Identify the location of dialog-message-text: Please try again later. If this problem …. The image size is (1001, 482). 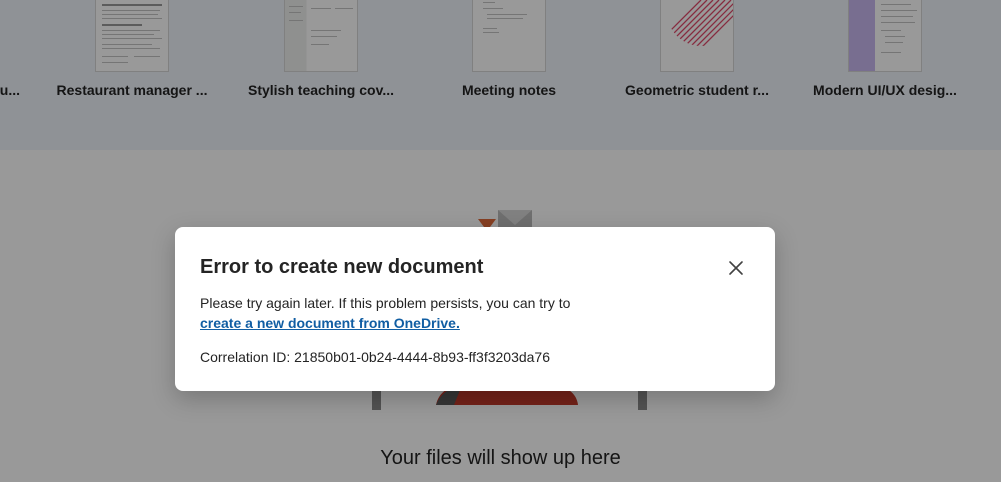
(385, 303).